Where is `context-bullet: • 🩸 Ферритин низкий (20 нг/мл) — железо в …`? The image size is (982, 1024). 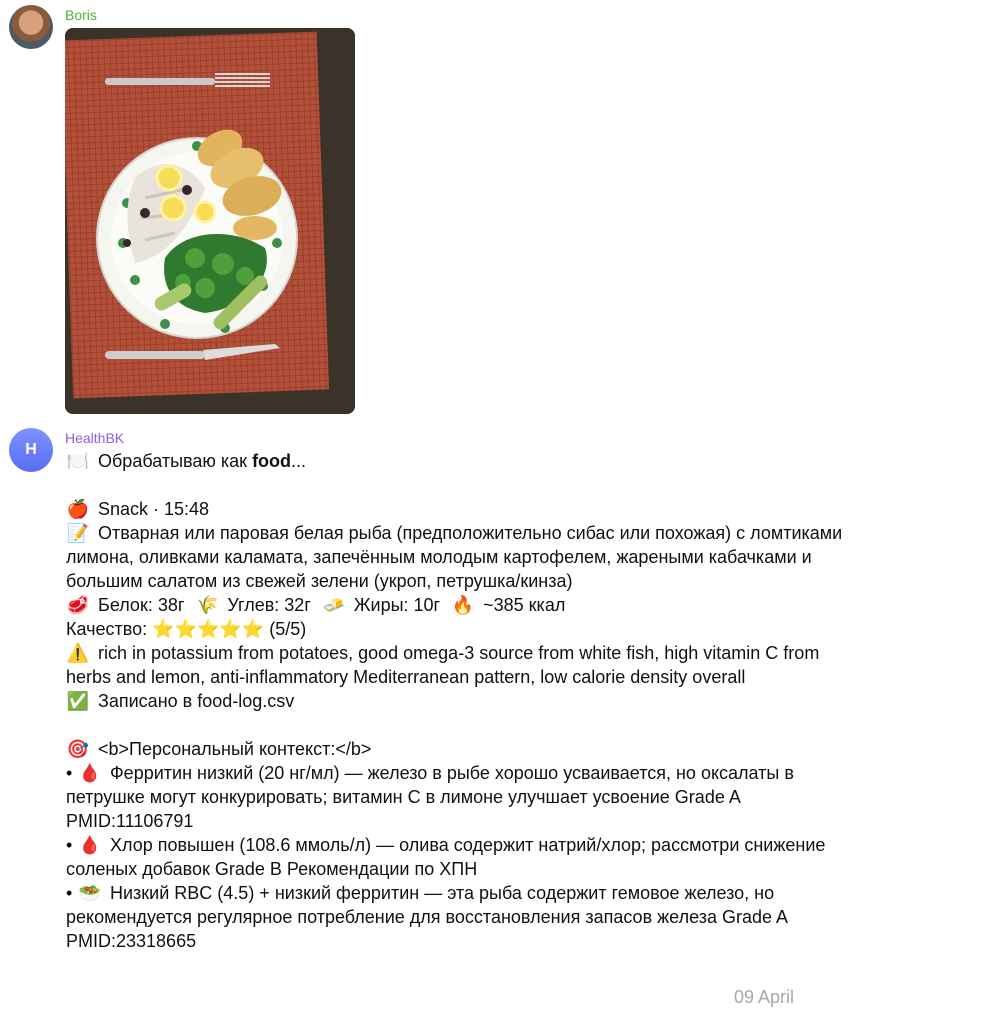 context-bullet: • 🩸 Ферритин низкий (20 нг/мл) — железо в … is located at coordinates (430, 797).